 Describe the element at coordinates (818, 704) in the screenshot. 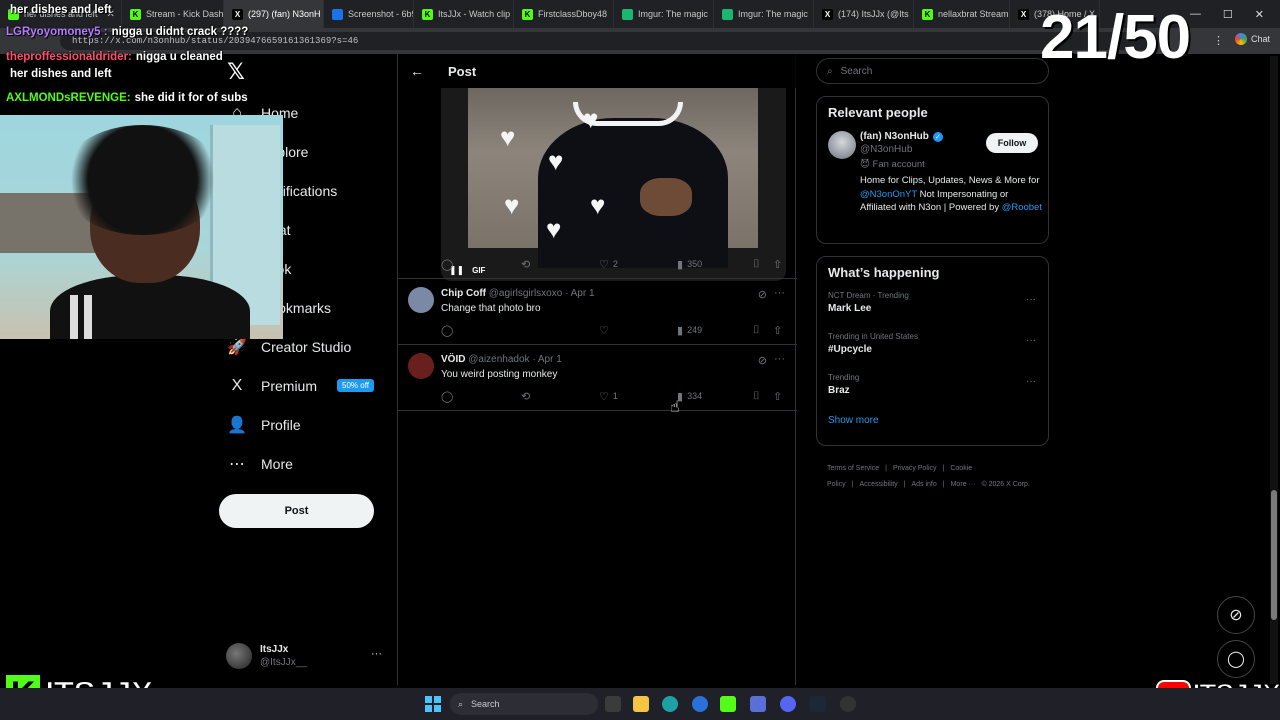

I see `steam-icon` at that location.